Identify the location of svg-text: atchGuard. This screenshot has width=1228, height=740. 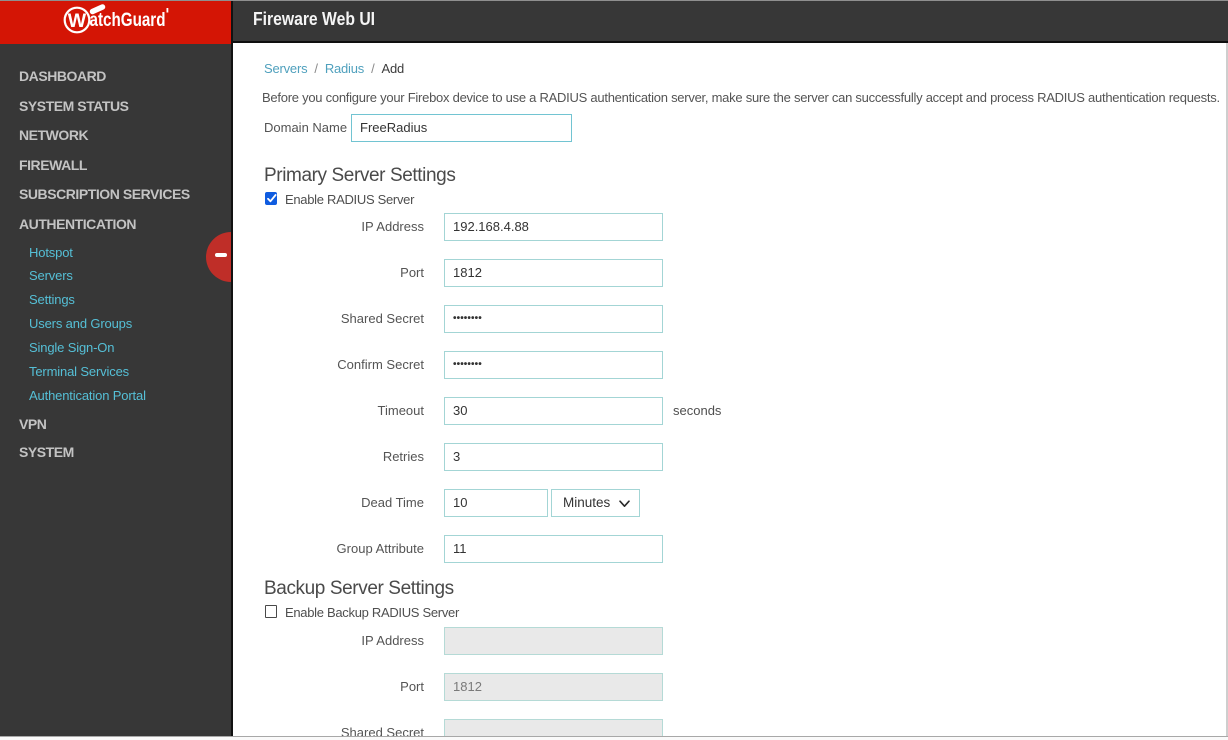
(128, 20).